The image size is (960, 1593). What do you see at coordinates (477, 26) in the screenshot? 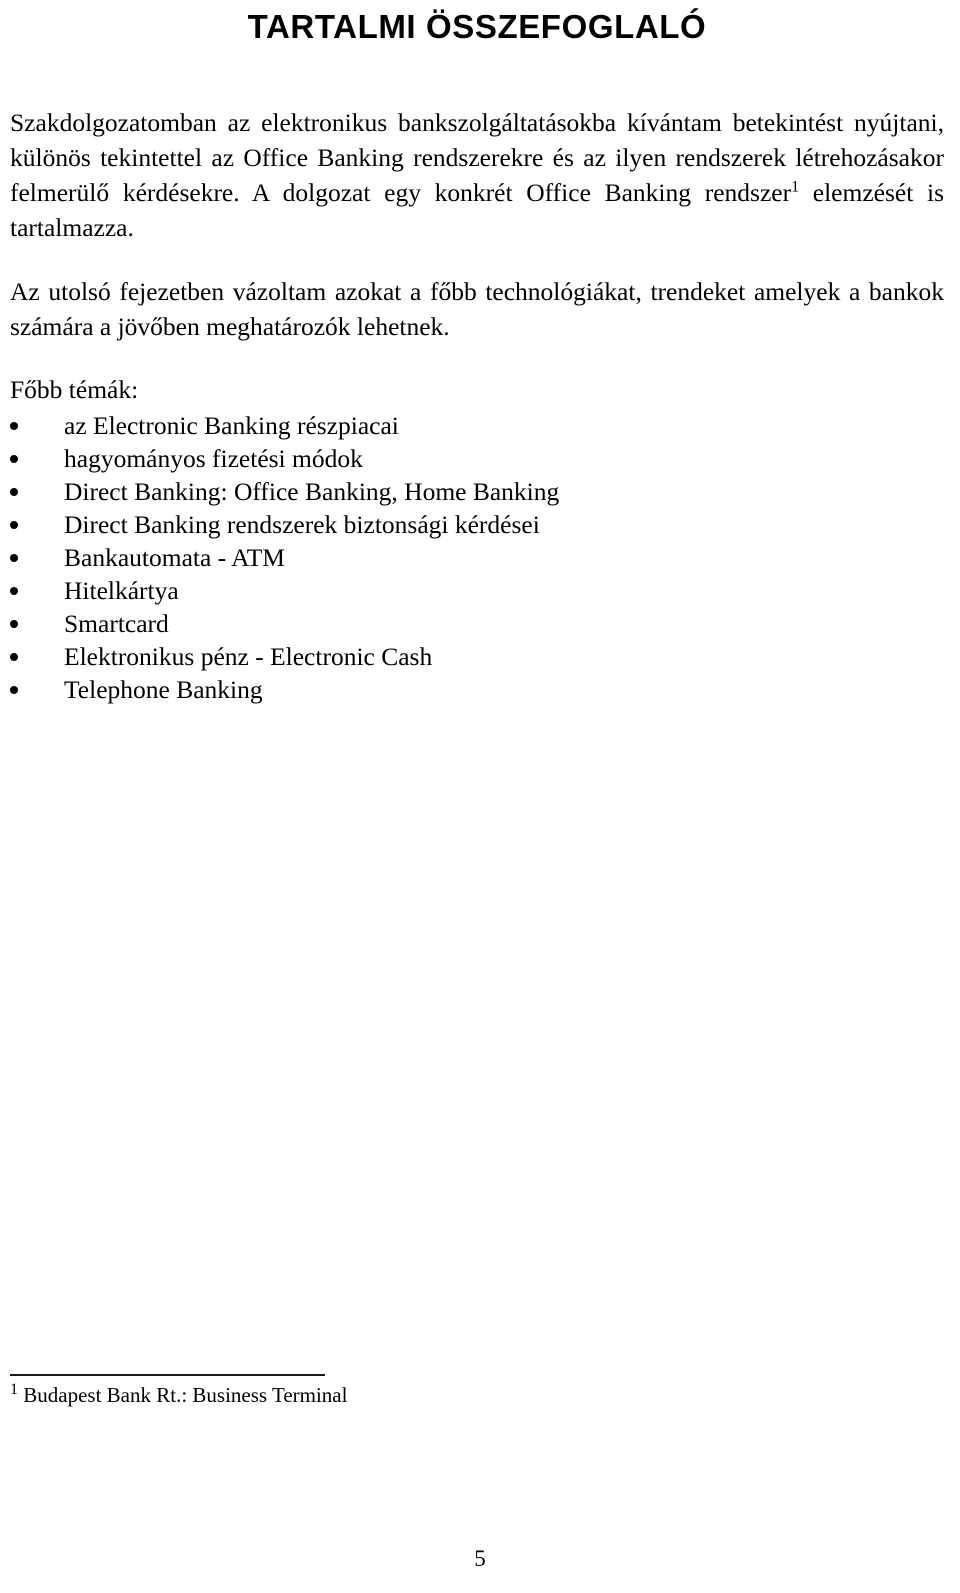
I see `page-title: TARTALMI ÖSSZEFOGLALÓ` at bounding box center [477, 26].